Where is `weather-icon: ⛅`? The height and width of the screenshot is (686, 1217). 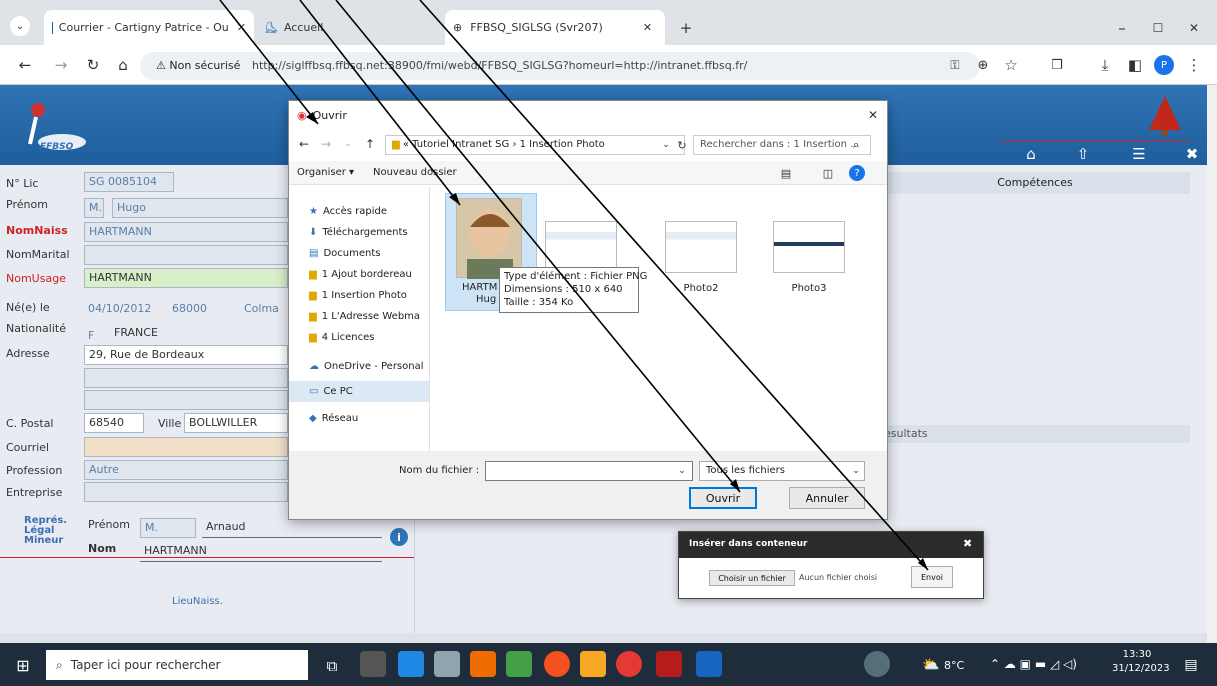 weather-icon: ⛅ is located at coordinates (931, 665).